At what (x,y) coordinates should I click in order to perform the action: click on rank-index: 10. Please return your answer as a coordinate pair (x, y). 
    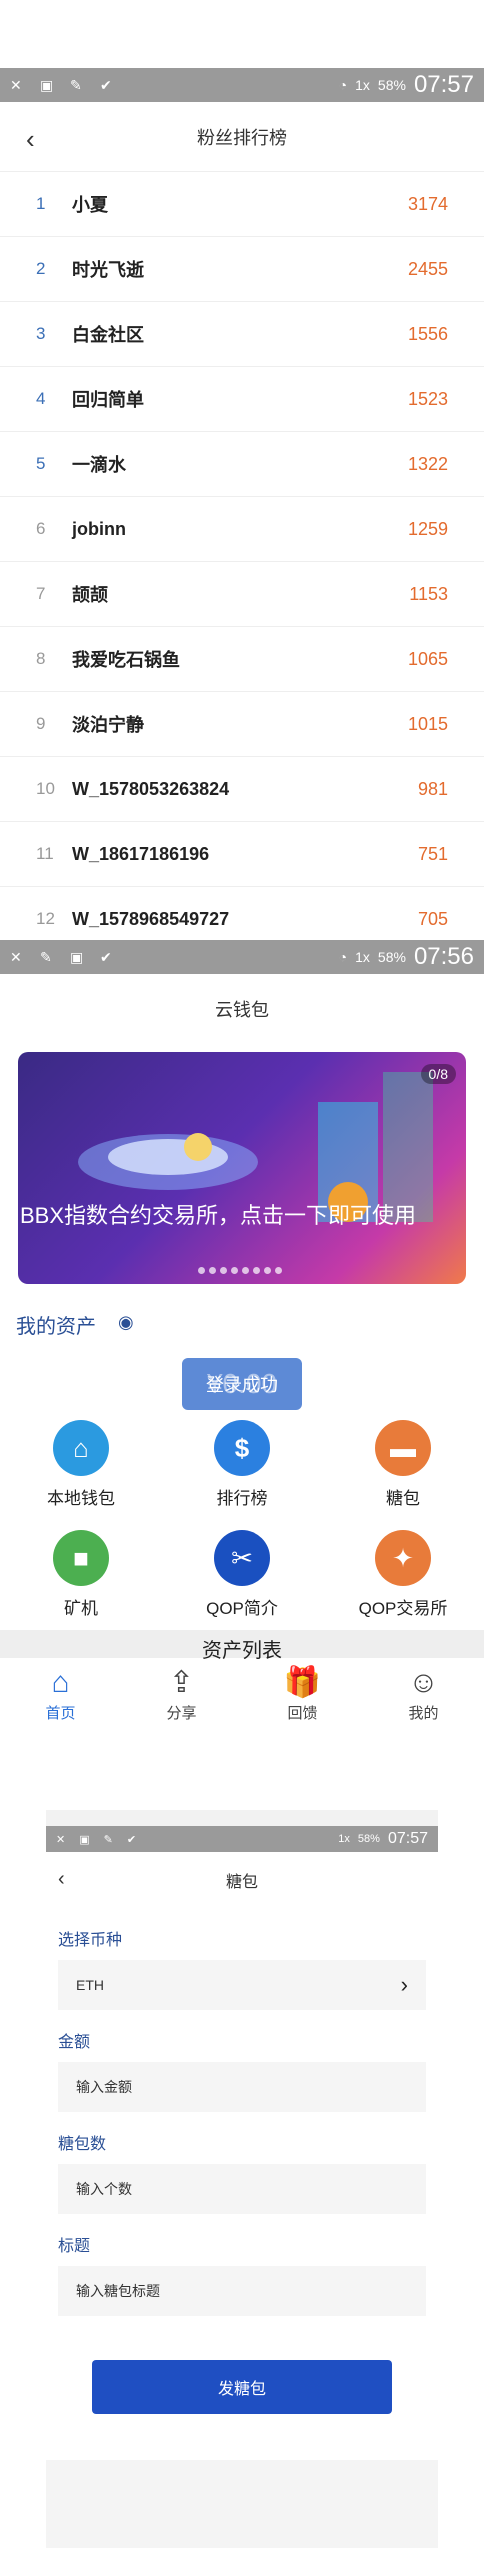
    Looking at the image, I should click on (45, 788).